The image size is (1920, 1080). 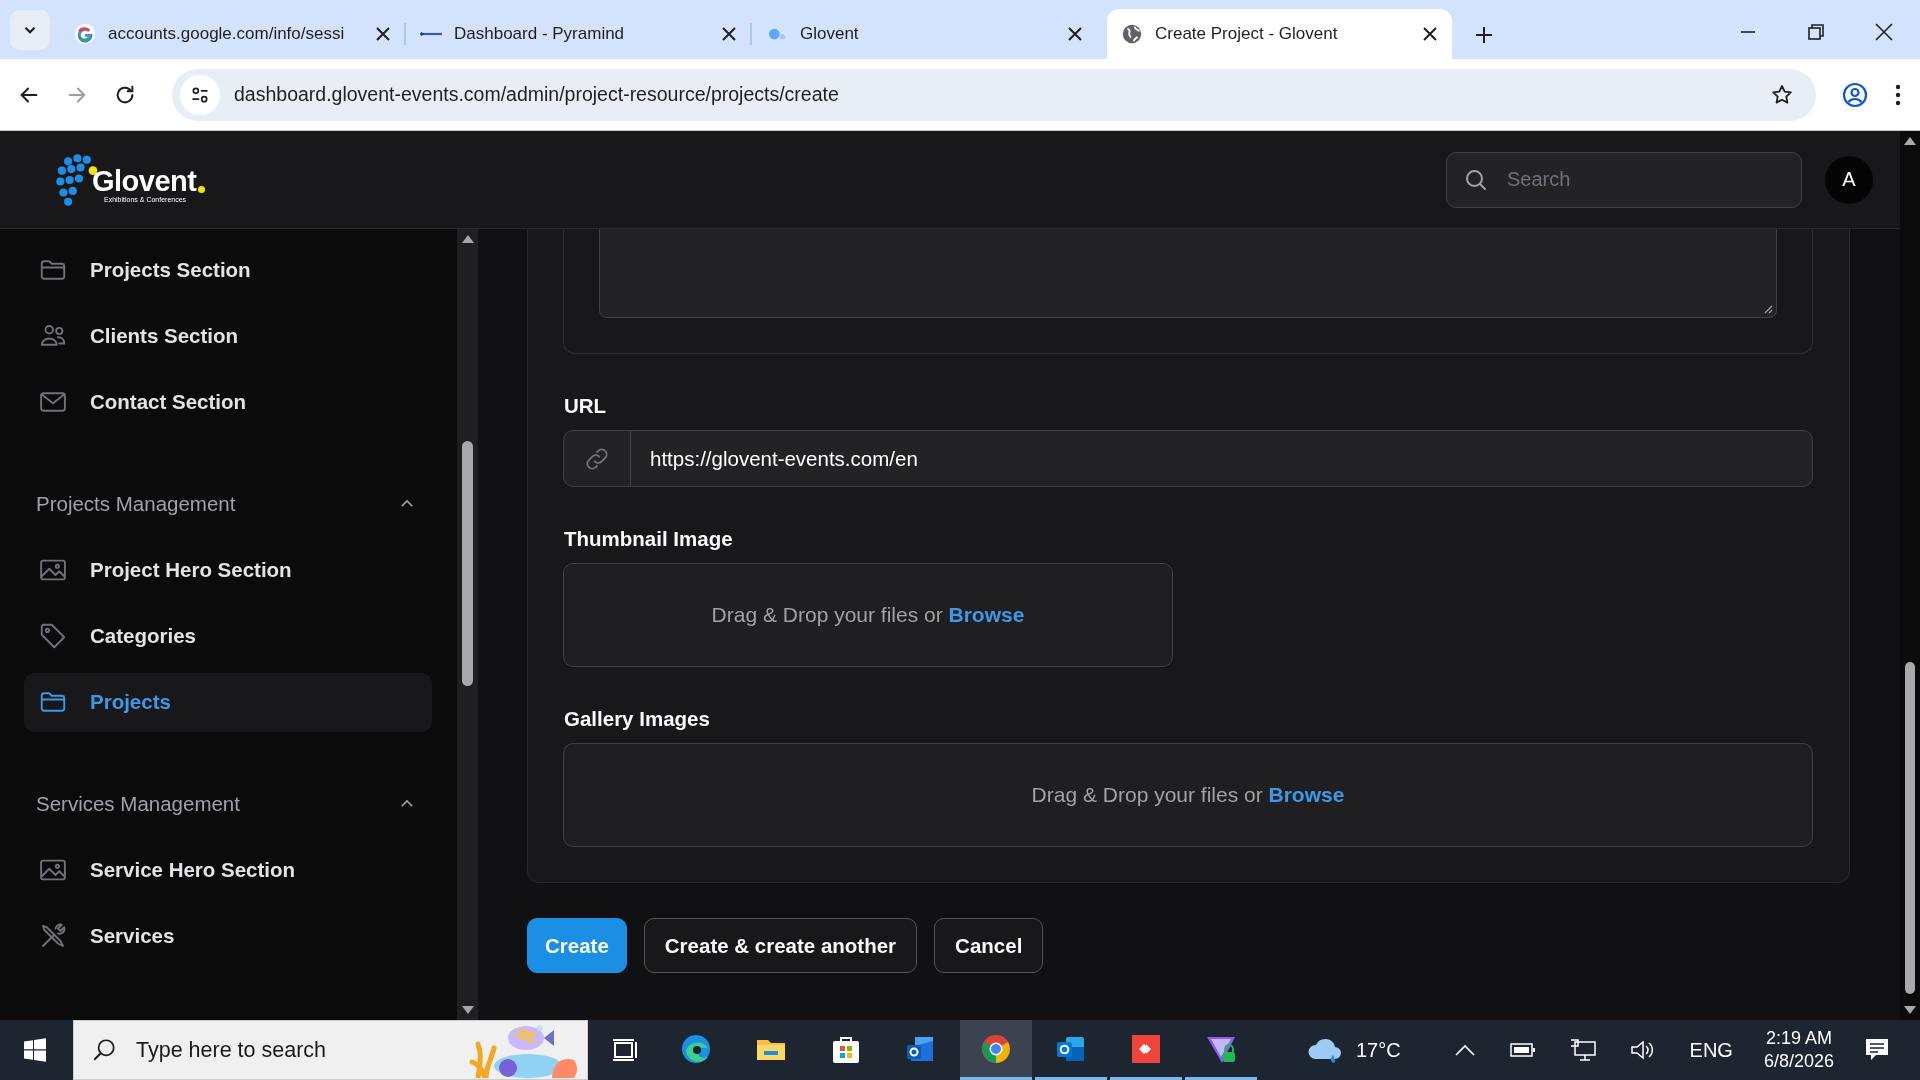 I want to click on nav-item: Services, so click(x=228, y=936).